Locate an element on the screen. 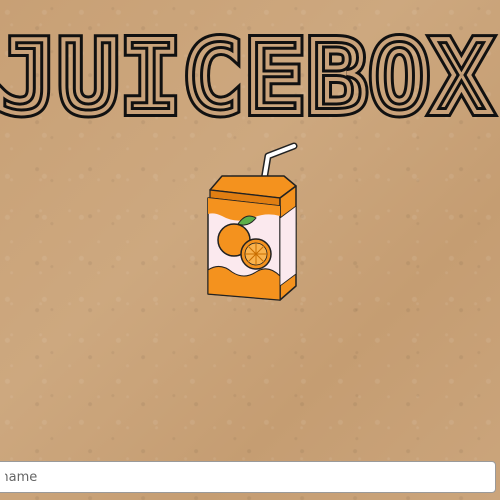 Image resolution: width=500 pixels, height=500 pixels. juice-box-icon is located at coordinates (251, 227).